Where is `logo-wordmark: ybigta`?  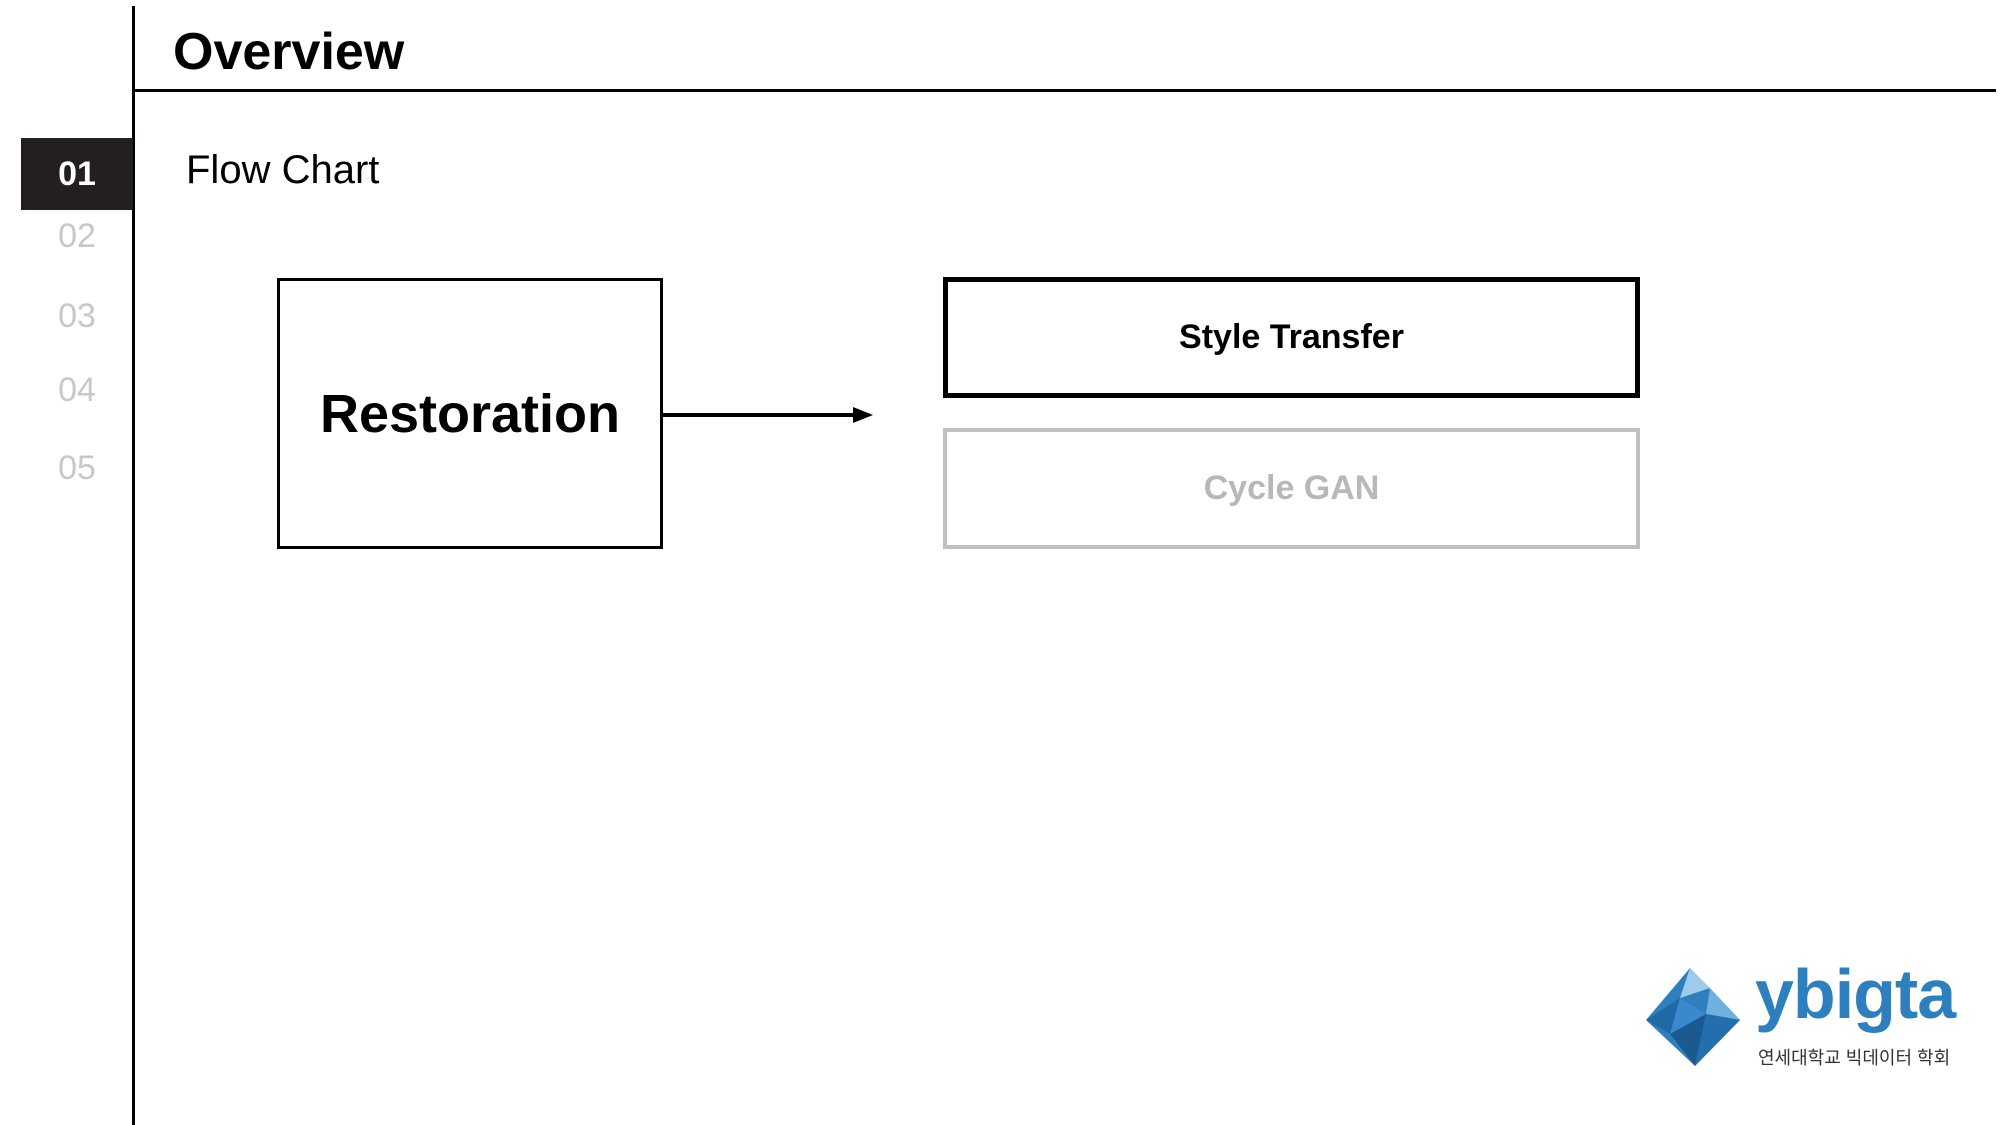
logo-wordmark: ybigta is located at coordinates (1855, 994).